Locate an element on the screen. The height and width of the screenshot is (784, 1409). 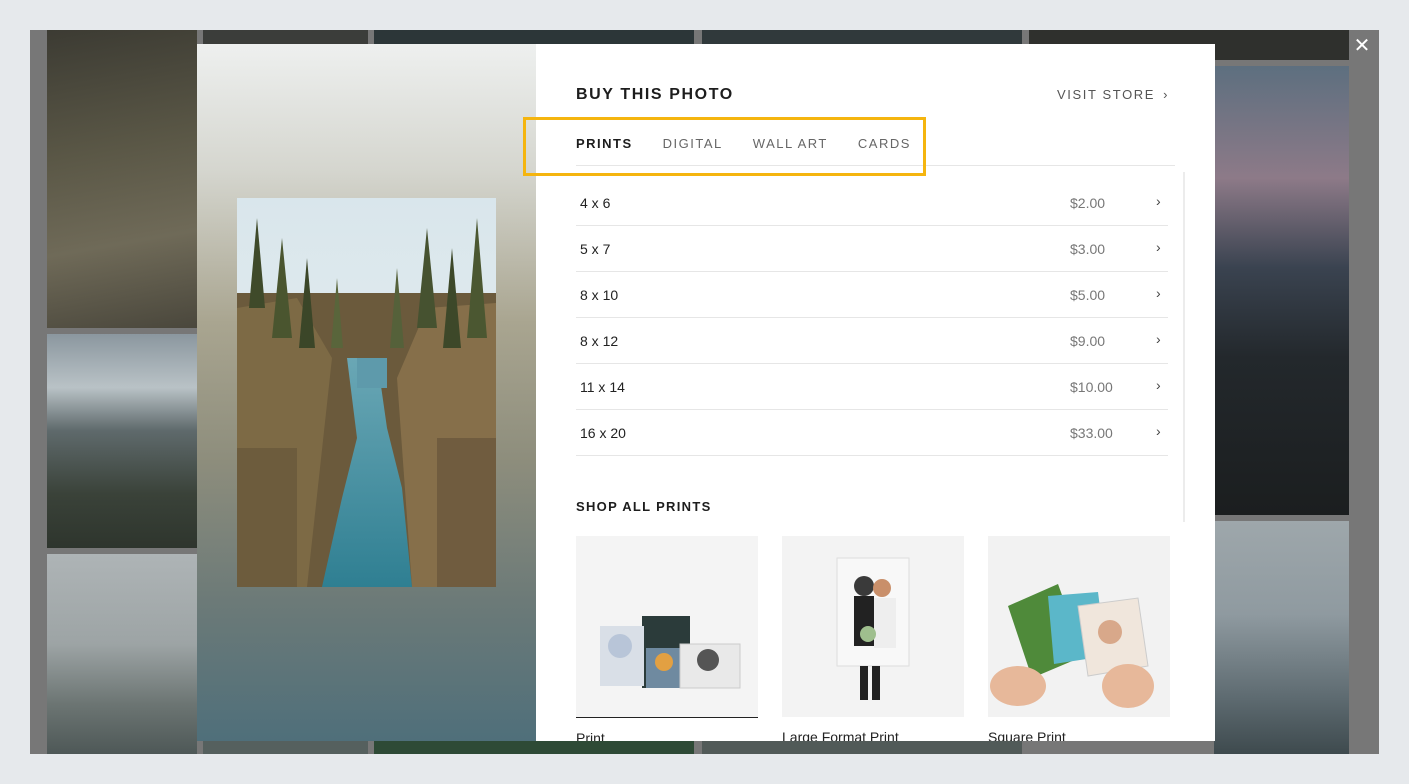
print-size-row: 5 x 7 $3.00 › is located at coordinates (872, 249).